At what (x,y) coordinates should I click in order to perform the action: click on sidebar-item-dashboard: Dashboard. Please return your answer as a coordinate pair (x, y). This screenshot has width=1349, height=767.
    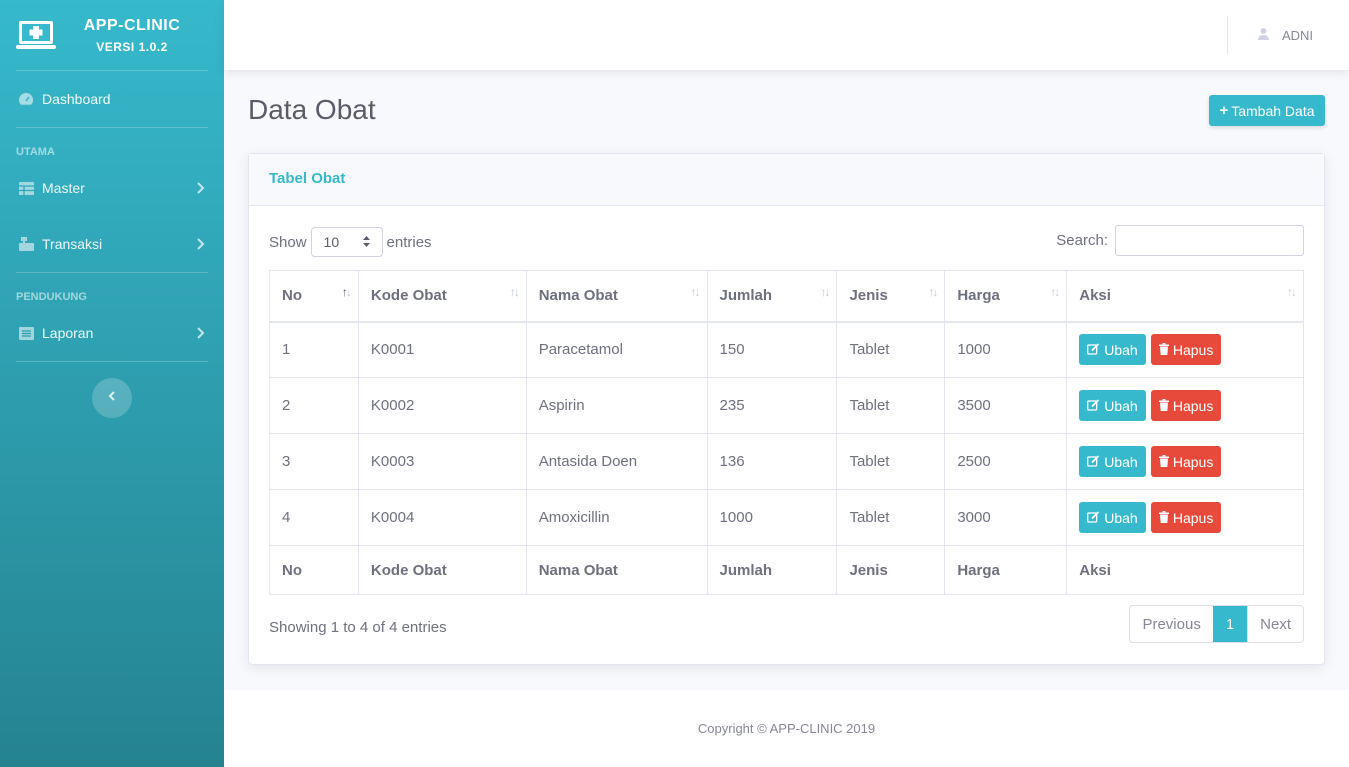
    Looking at the image, I should click on (112, 99).